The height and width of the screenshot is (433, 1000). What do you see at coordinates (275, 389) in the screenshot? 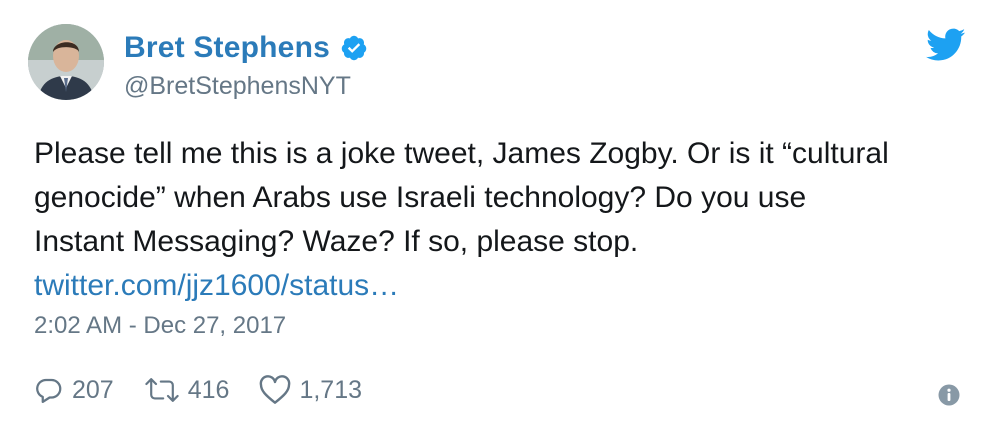
I see `heart-icon` at bounding box center [275, 389].